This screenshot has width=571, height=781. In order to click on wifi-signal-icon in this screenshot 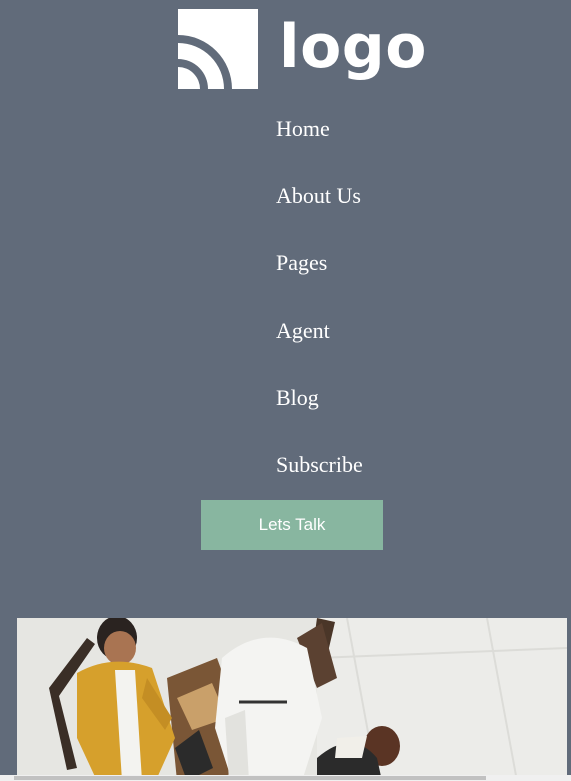, I will do `click(218, 49)`.